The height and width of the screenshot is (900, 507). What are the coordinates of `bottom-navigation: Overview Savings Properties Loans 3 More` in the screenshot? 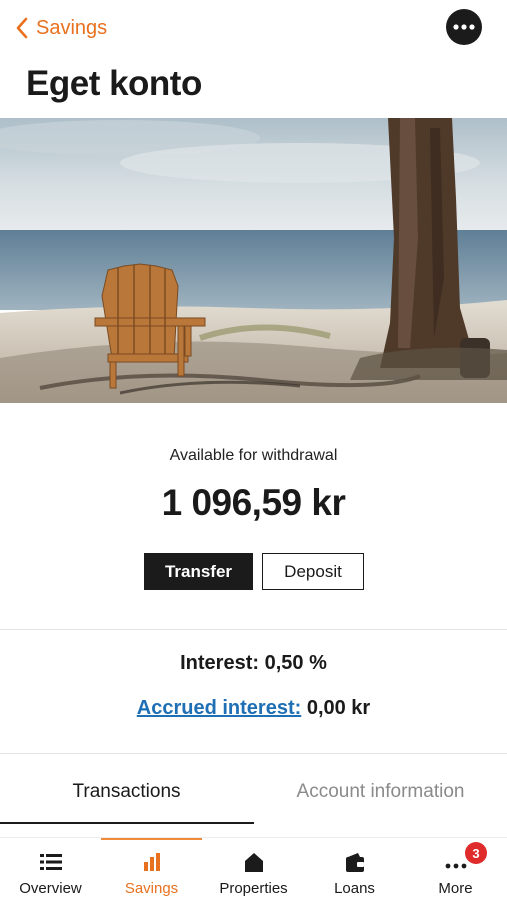 It's located at (253, 868).